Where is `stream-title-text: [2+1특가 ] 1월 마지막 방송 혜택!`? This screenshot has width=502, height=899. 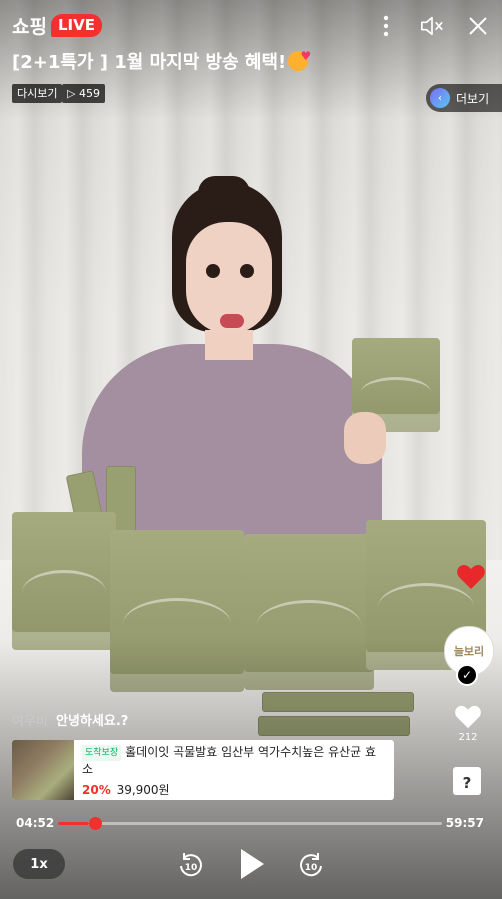 stream-title-text: [2+1특가 ] 1월 마지막 방송 혜택! is located at coordinates (149, 62).